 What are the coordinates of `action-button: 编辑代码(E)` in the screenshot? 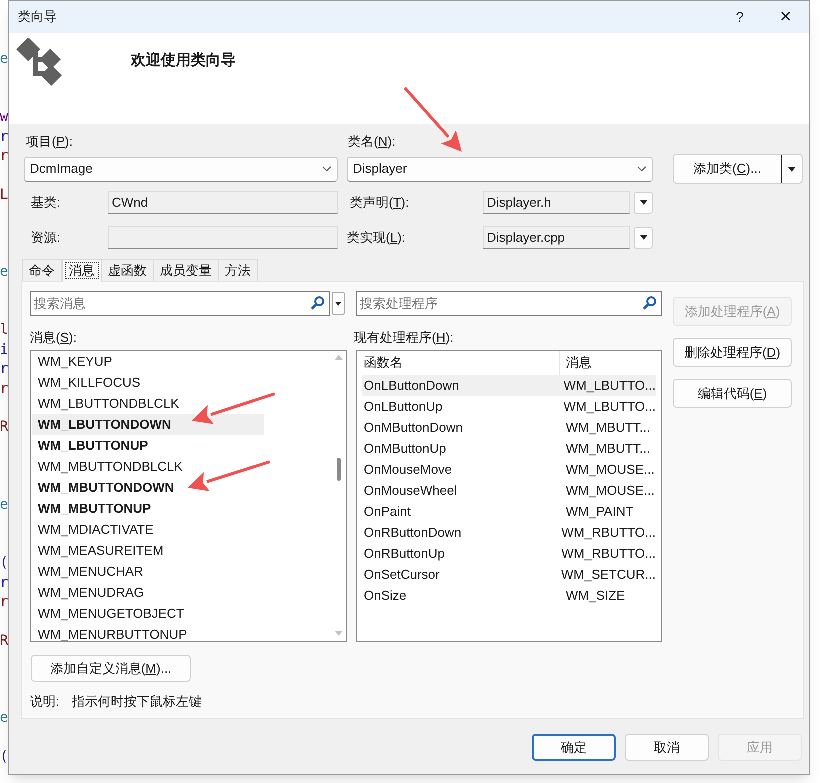 It's located at (732, 393).